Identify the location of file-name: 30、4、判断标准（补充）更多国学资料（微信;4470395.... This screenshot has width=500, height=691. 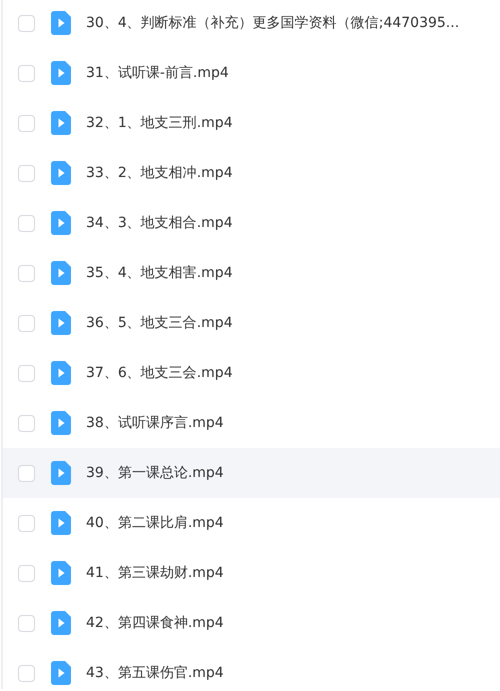
(273, 23).